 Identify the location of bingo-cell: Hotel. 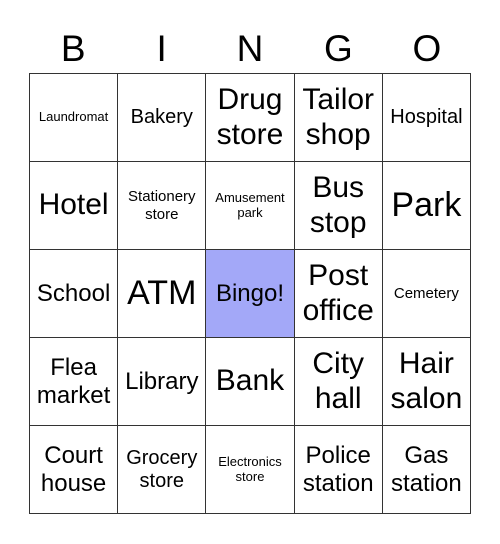
(74, 206).